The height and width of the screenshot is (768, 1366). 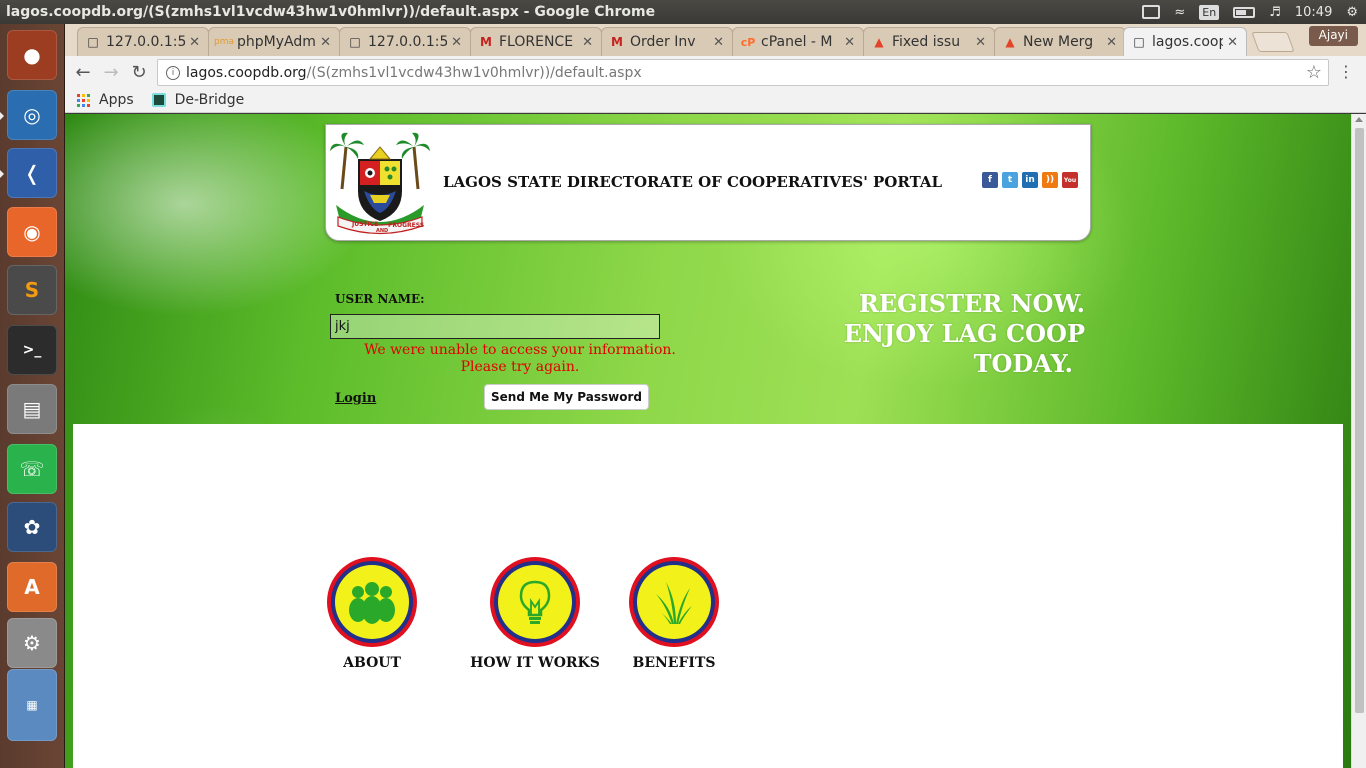 I want to click on feature-benefits: BENEFITS, so click(x=674, y=614).